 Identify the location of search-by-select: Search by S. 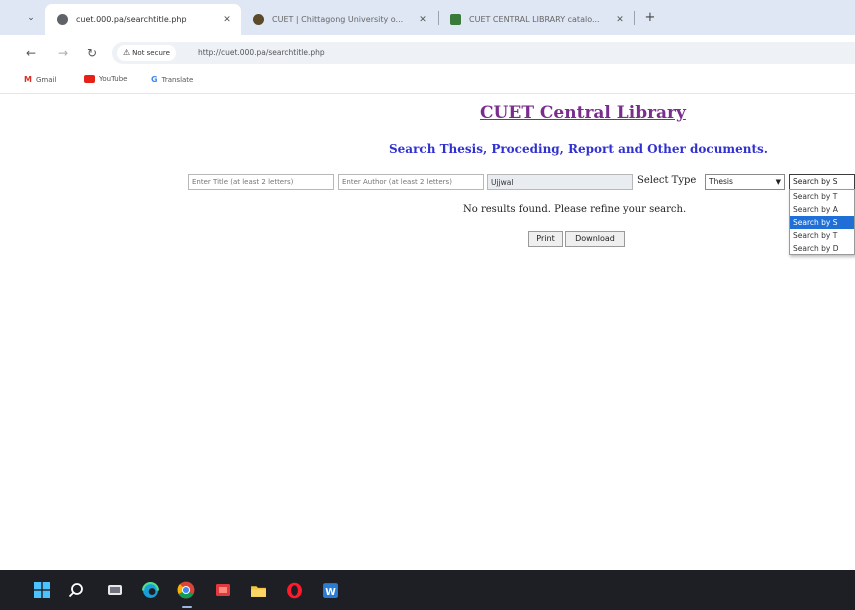
(822, 182).